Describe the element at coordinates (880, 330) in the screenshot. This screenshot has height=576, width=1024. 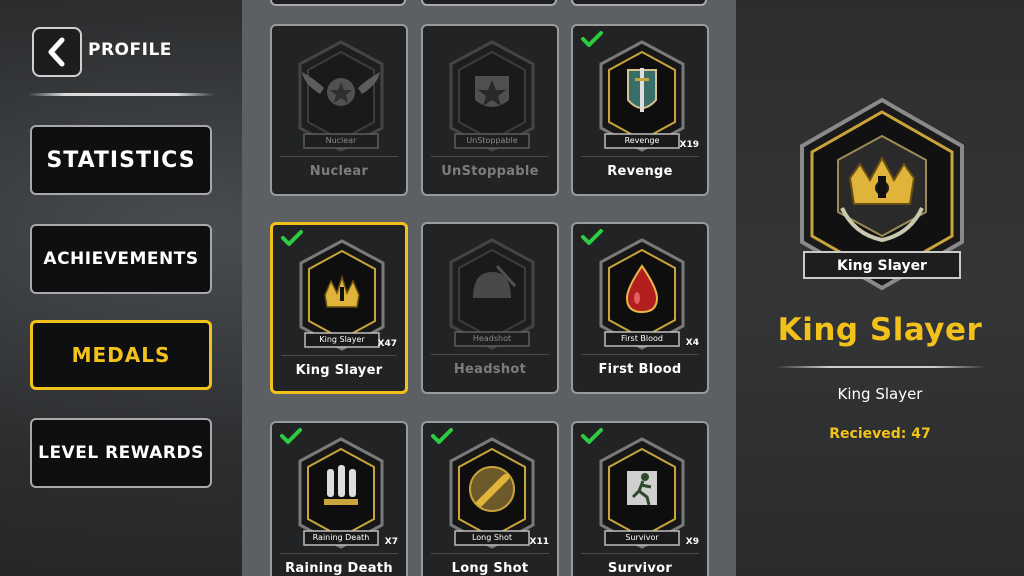
I see `detail-title: King Slayer` at that location.